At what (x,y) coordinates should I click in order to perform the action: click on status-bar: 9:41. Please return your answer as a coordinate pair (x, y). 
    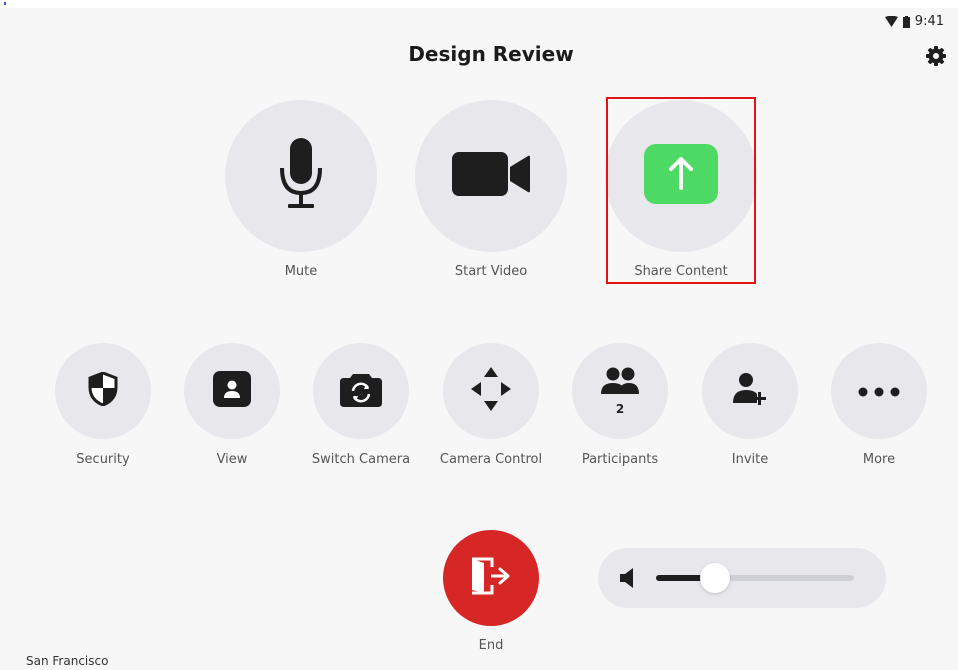
    Looking at the image, I should click on (914, 21).